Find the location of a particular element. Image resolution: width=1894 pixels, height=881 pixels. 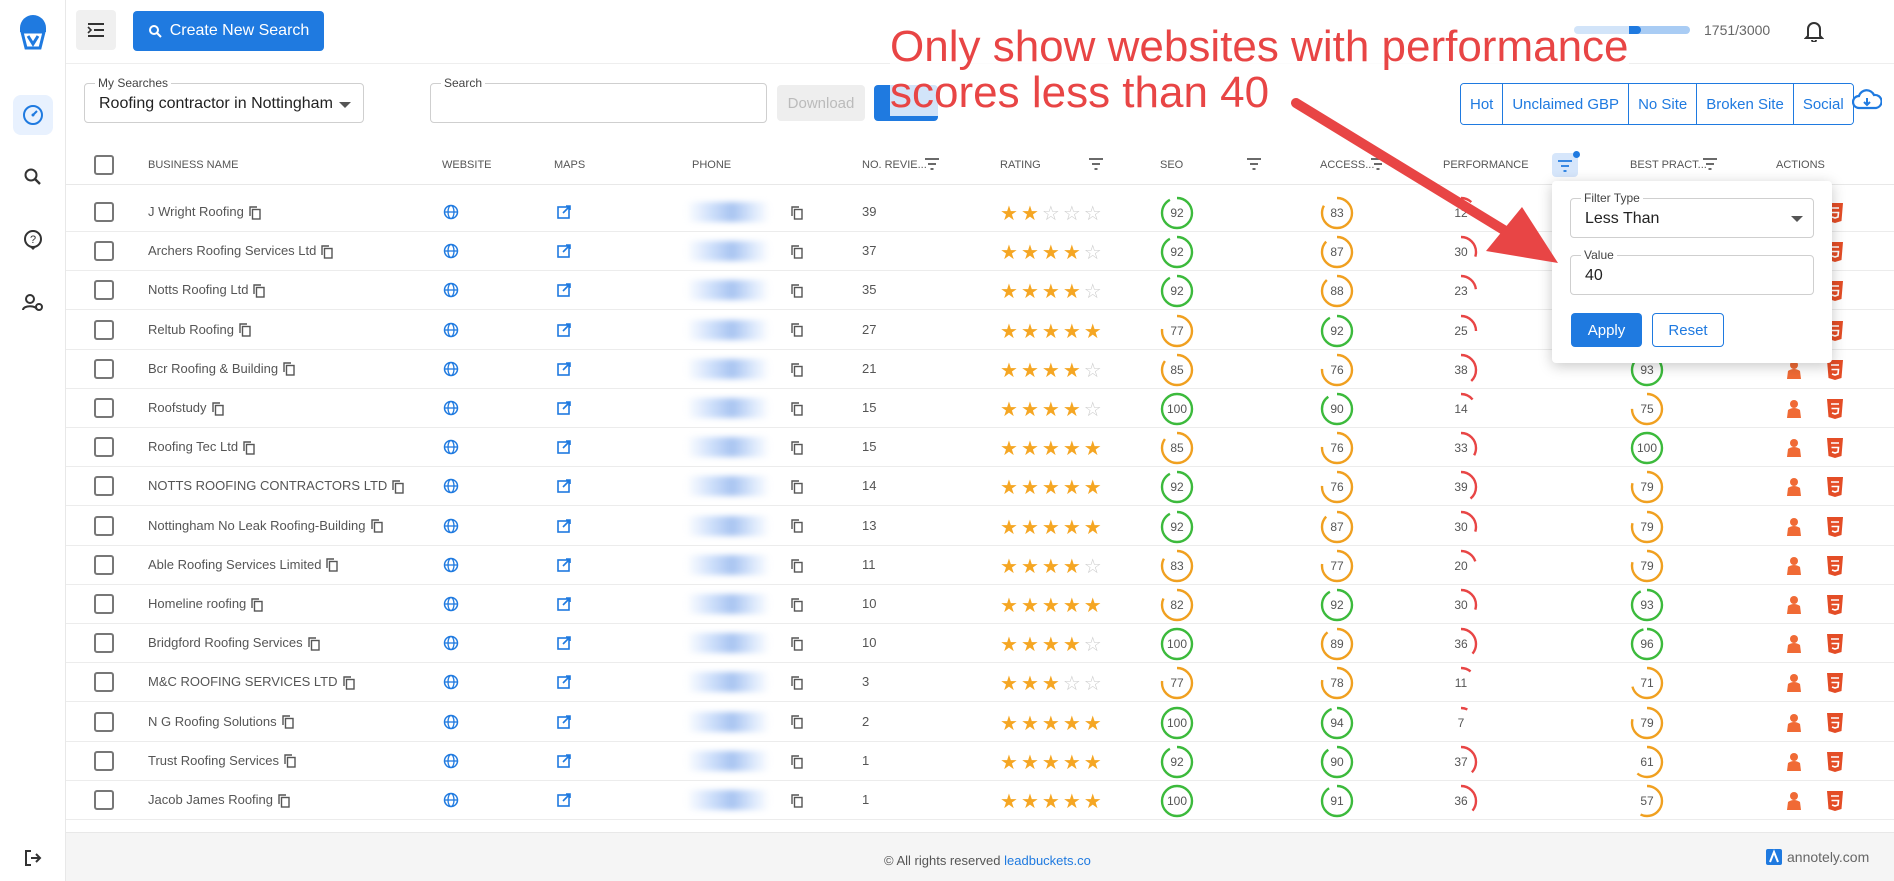

select-all-checkbox is located at coordinates (104, 165).